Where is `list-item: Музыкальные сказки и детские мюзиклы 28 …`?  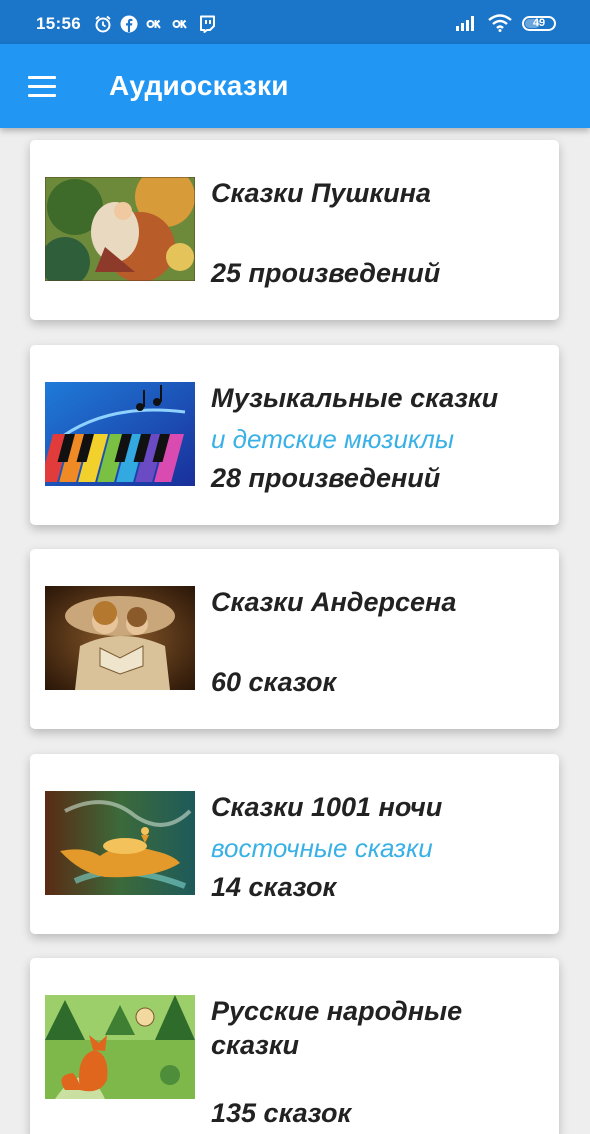 list-item: Музыкальные сказки и детские мюзиклы 28 … is located at coordinates (294, 435).